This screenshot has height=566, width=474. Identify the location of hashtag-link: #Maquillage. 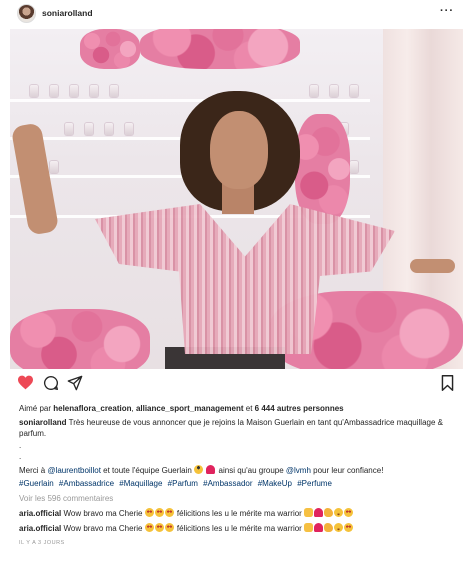
(140, 483).